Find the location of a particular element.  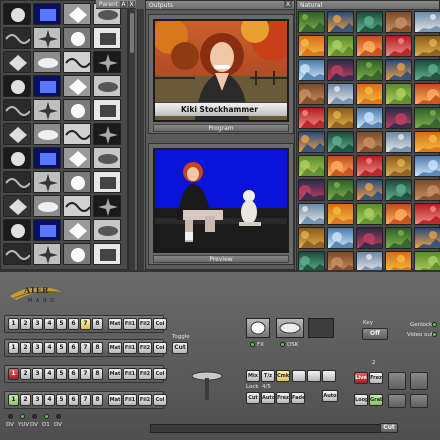

fx-thumb is located at coordinates (258, 328).